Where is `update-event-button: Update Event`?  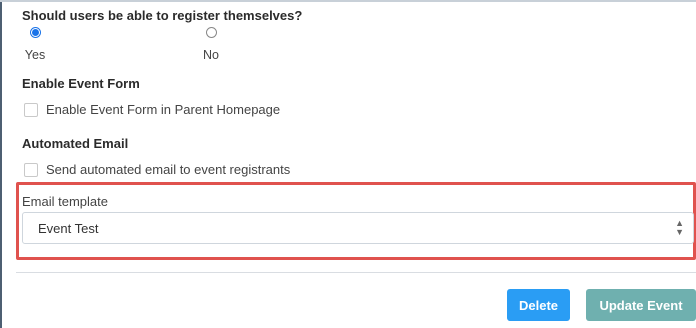
update-event-button: Update Event is located at coordinates (641, 305).